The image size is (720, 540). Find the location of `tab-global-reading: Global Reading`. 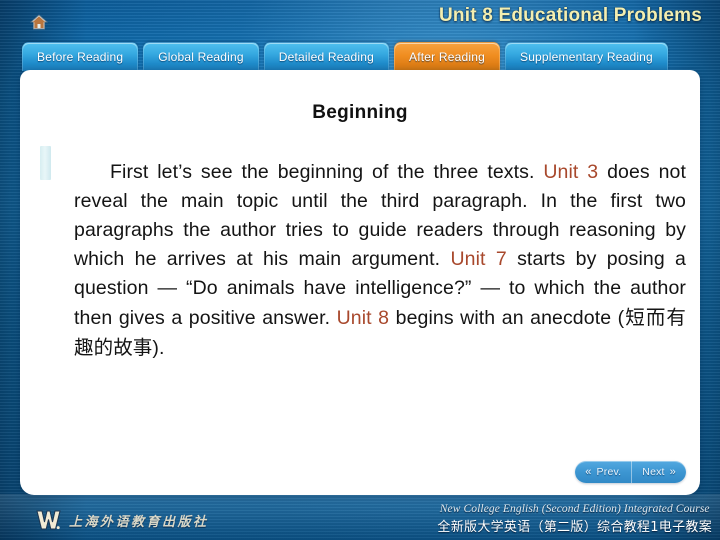

tab-global-reading: Global Reading is located at coordinates (201, 56).